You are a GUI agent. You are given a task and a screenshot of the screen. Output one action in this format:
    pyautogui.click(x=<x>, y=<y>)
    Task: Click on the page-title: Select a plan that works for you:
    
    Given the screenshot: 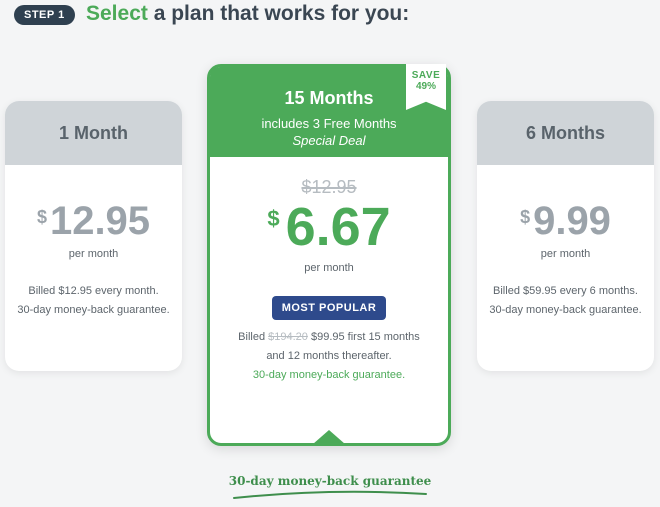 What is the action you would take?
    pyautogui.click(x=247, y=14)
    